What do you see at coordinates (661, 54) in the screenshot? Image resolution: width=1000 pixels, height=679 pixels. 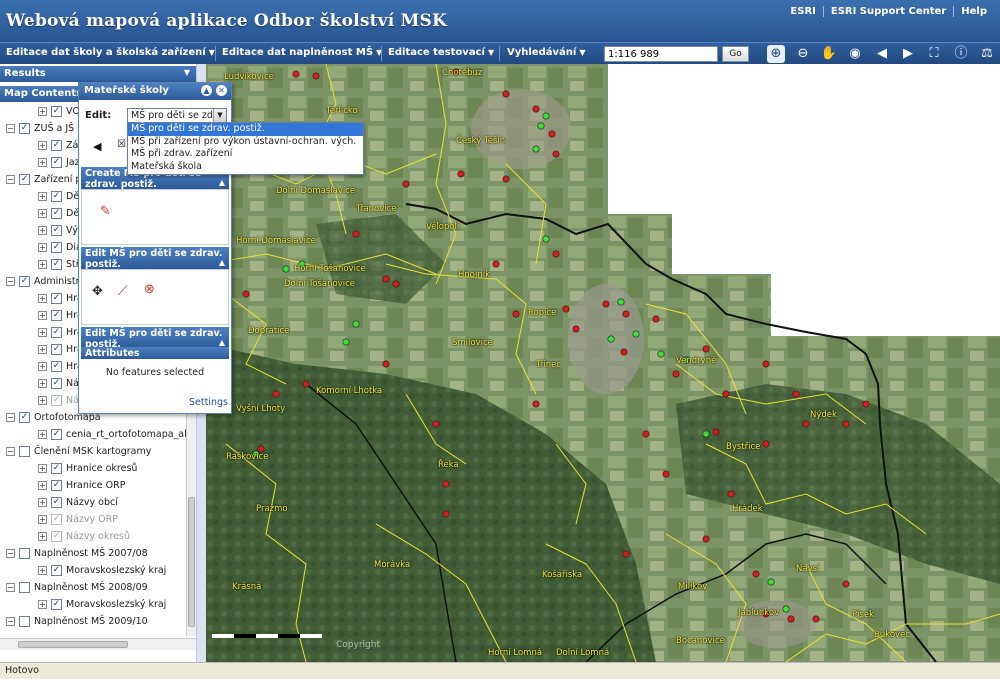 I see `scale-input` at bounding box center [661, 54].